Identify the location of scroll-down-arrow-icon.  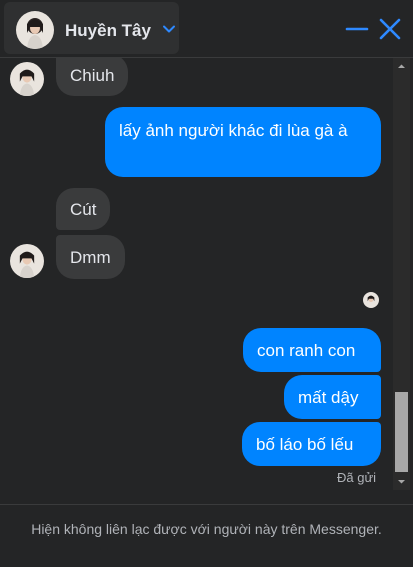
(401, 481).